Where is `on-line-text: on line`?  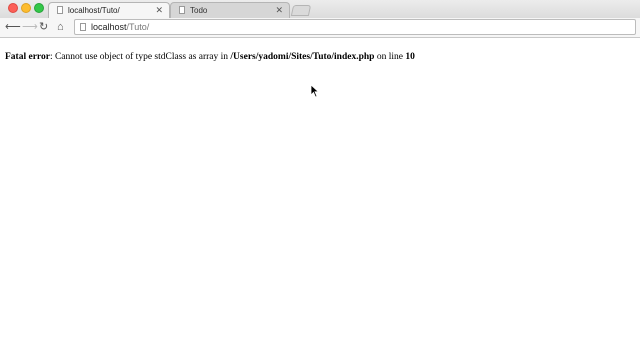 on-line-text: on line is located at coordinates (390, 57).